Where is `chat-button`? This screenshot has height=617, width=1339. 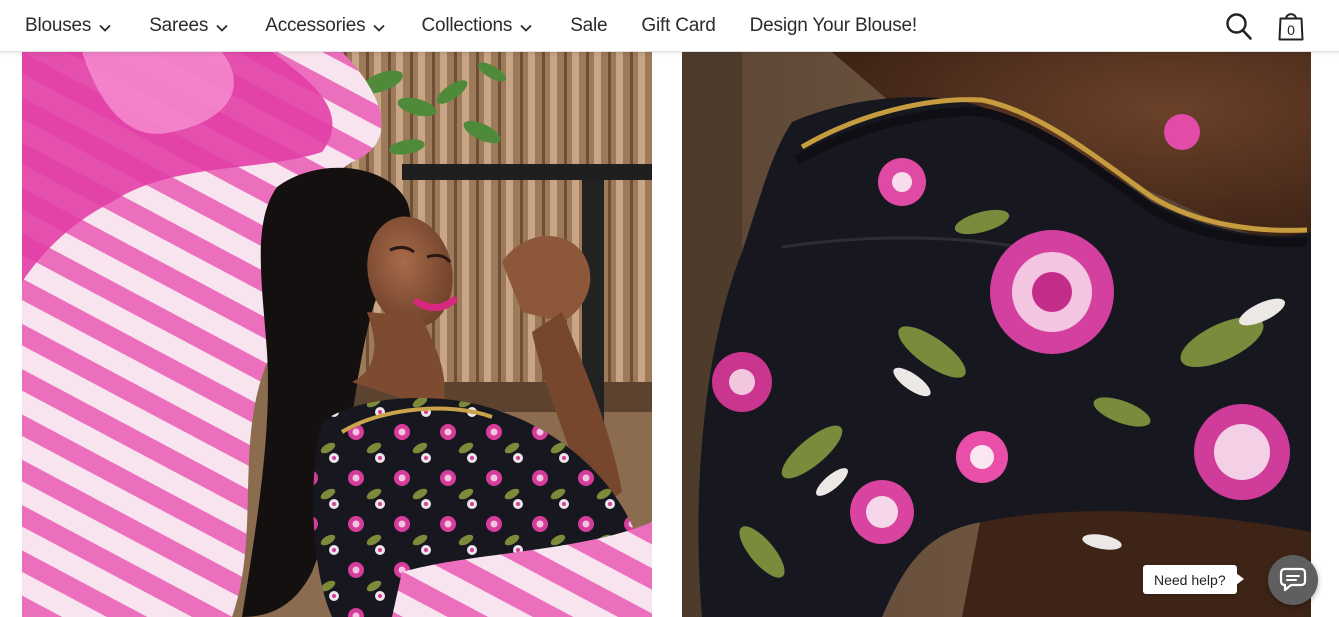
chat-button is located at coordinates (1293, 580).